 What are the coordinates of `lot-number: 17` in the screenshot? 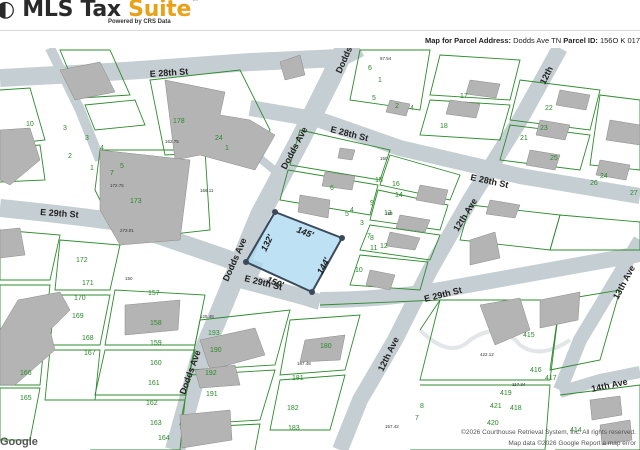 It's located at (464, 96).